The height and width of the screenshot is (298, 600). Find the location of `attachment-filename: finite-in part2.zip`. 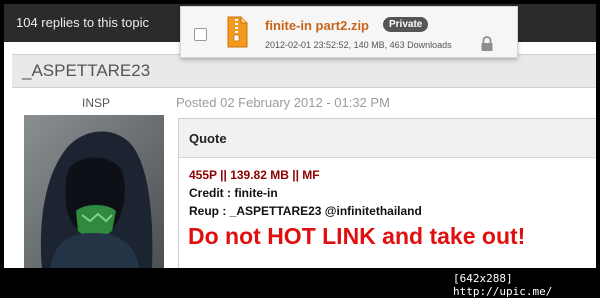

attachment-filename: finite-in part2.zip is located at coordinates (317, 25).